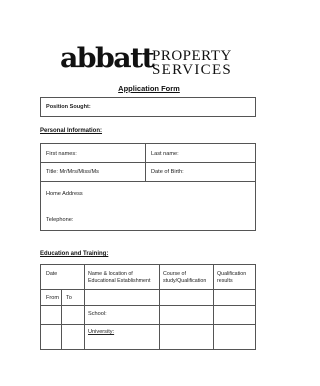 The height and width of the screenshot is (386, 320). Describe the element at coordinates (71, 131) in the screenshot. I see `personal-info-heading: Personal Information:` at that location.